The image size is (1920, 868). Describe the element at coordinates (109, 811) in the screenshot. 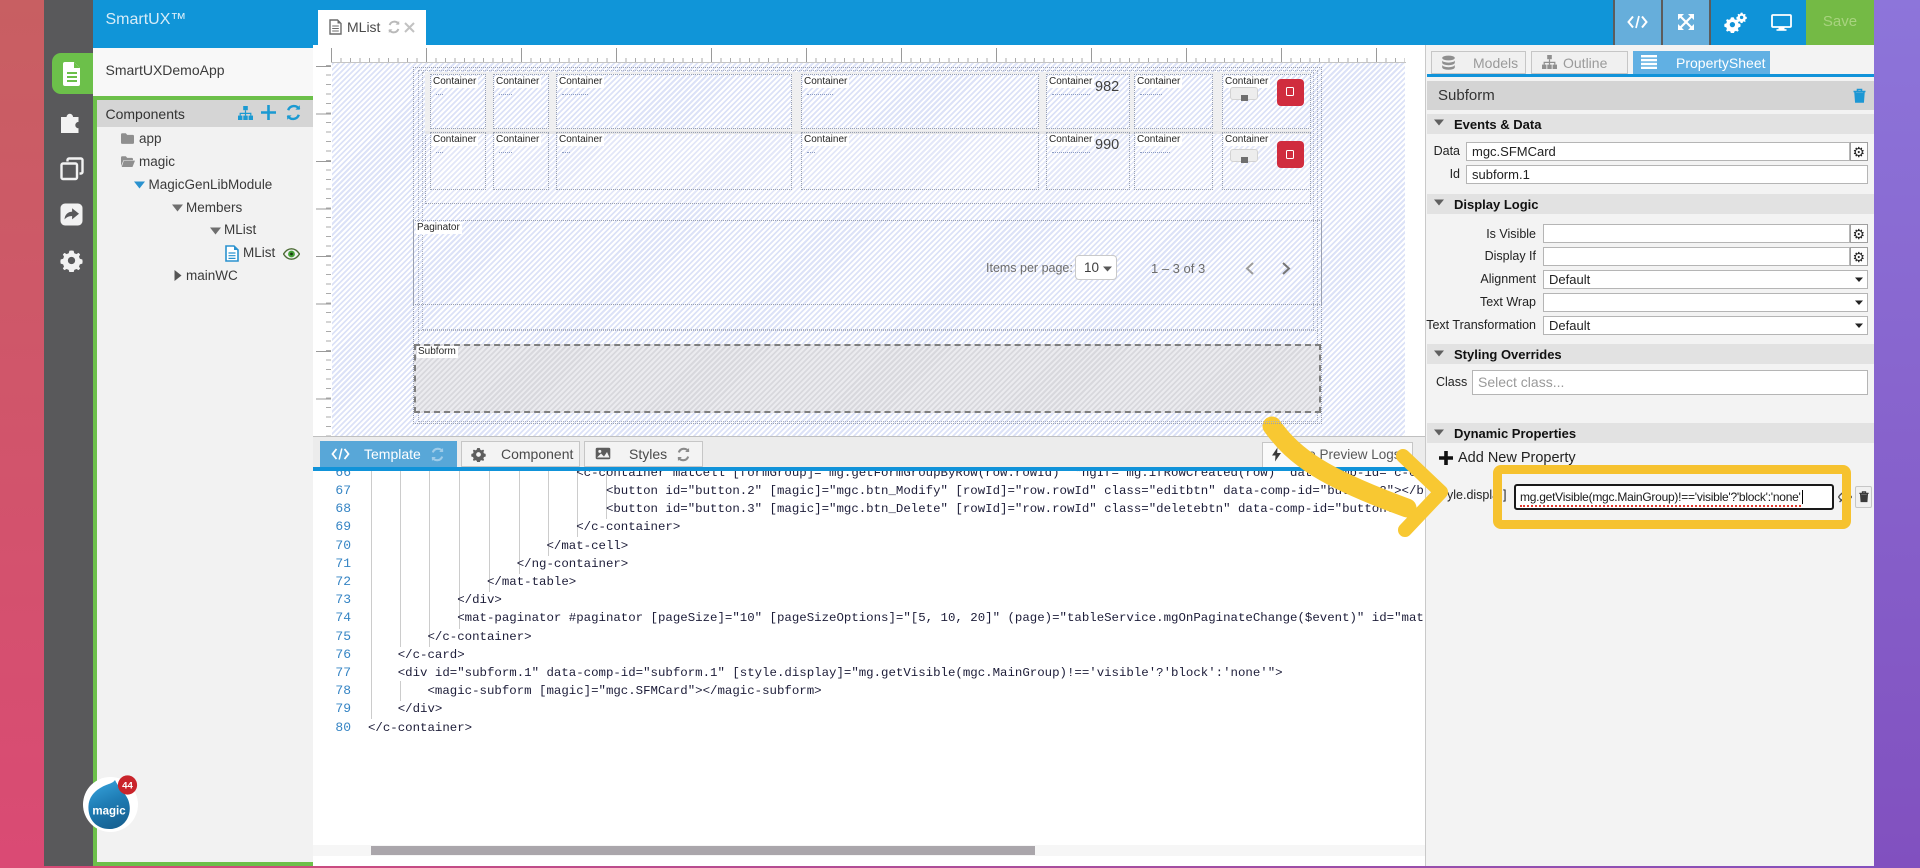

I see `svg-text: magic` at that location.